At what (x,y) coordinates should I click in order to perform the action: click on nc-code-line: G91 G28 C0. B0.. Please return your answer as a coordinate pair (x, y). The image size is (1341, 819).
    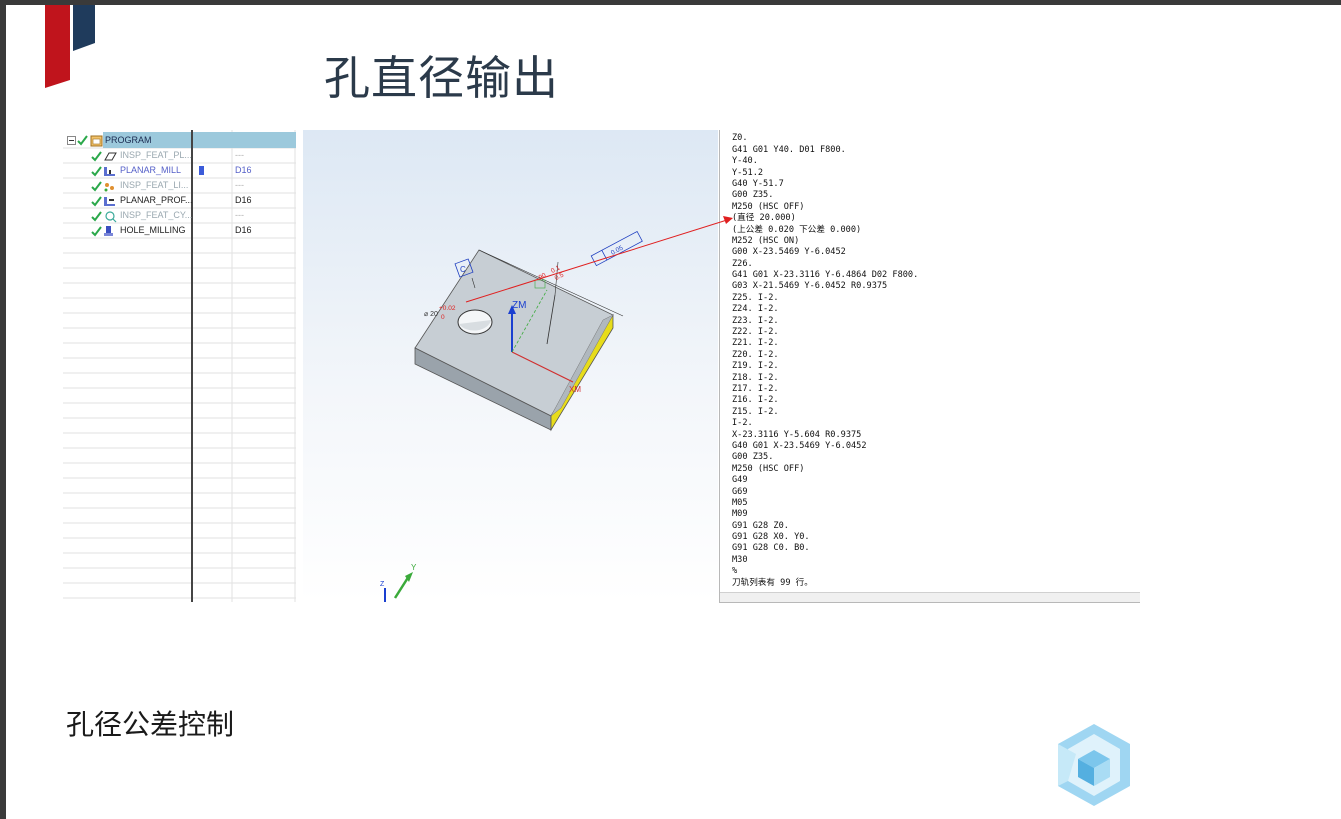
    Looking at the image, I should click on (771, 548).